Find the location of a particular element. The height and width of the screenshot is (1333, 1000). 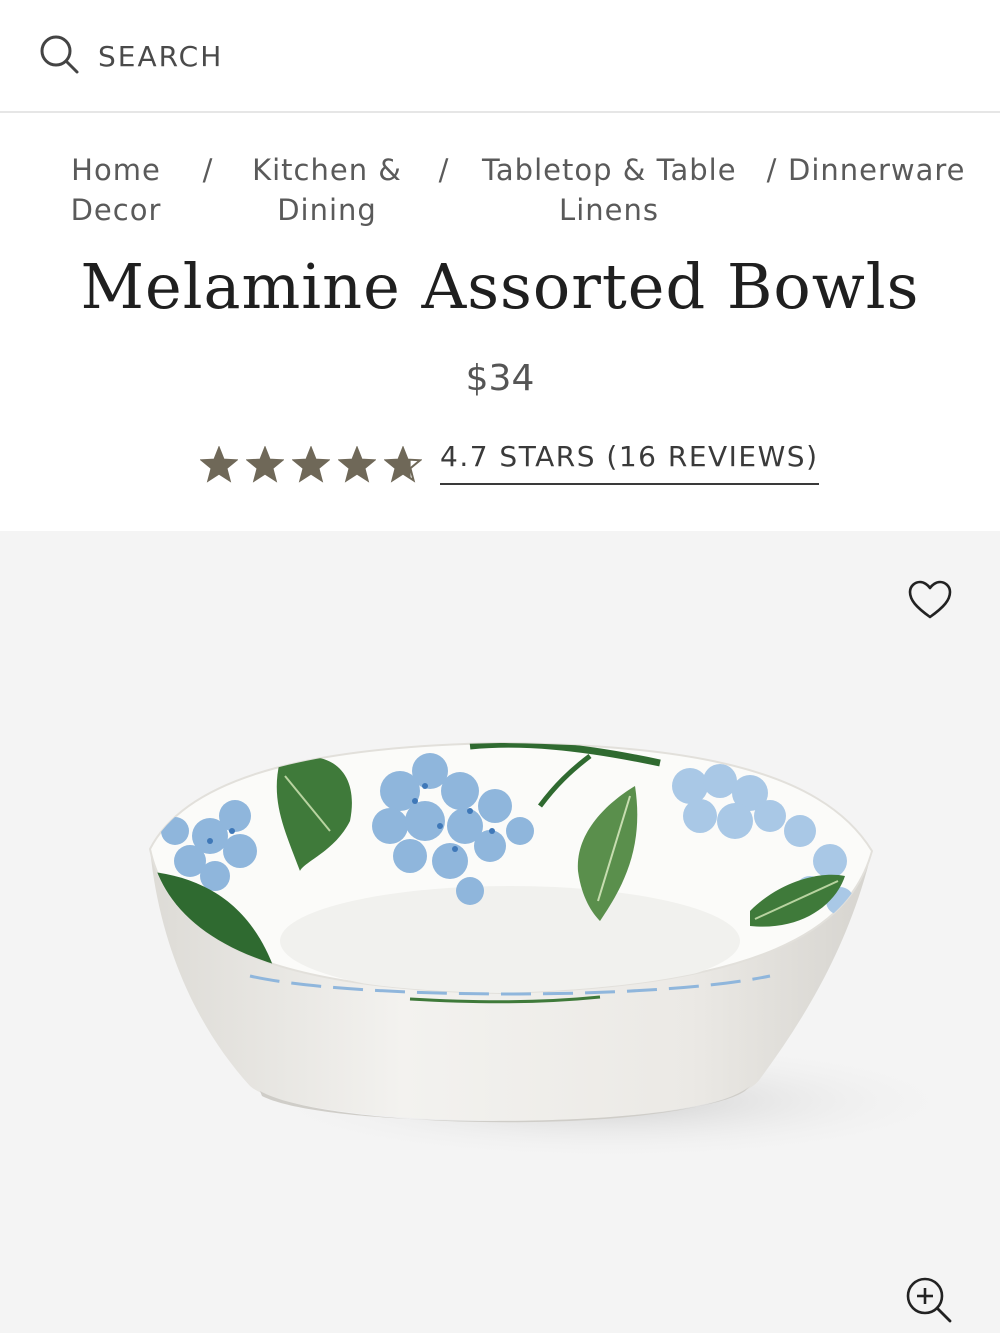

breadcrumb-home-decor-line1: Home is located at coordinates (116, 170).